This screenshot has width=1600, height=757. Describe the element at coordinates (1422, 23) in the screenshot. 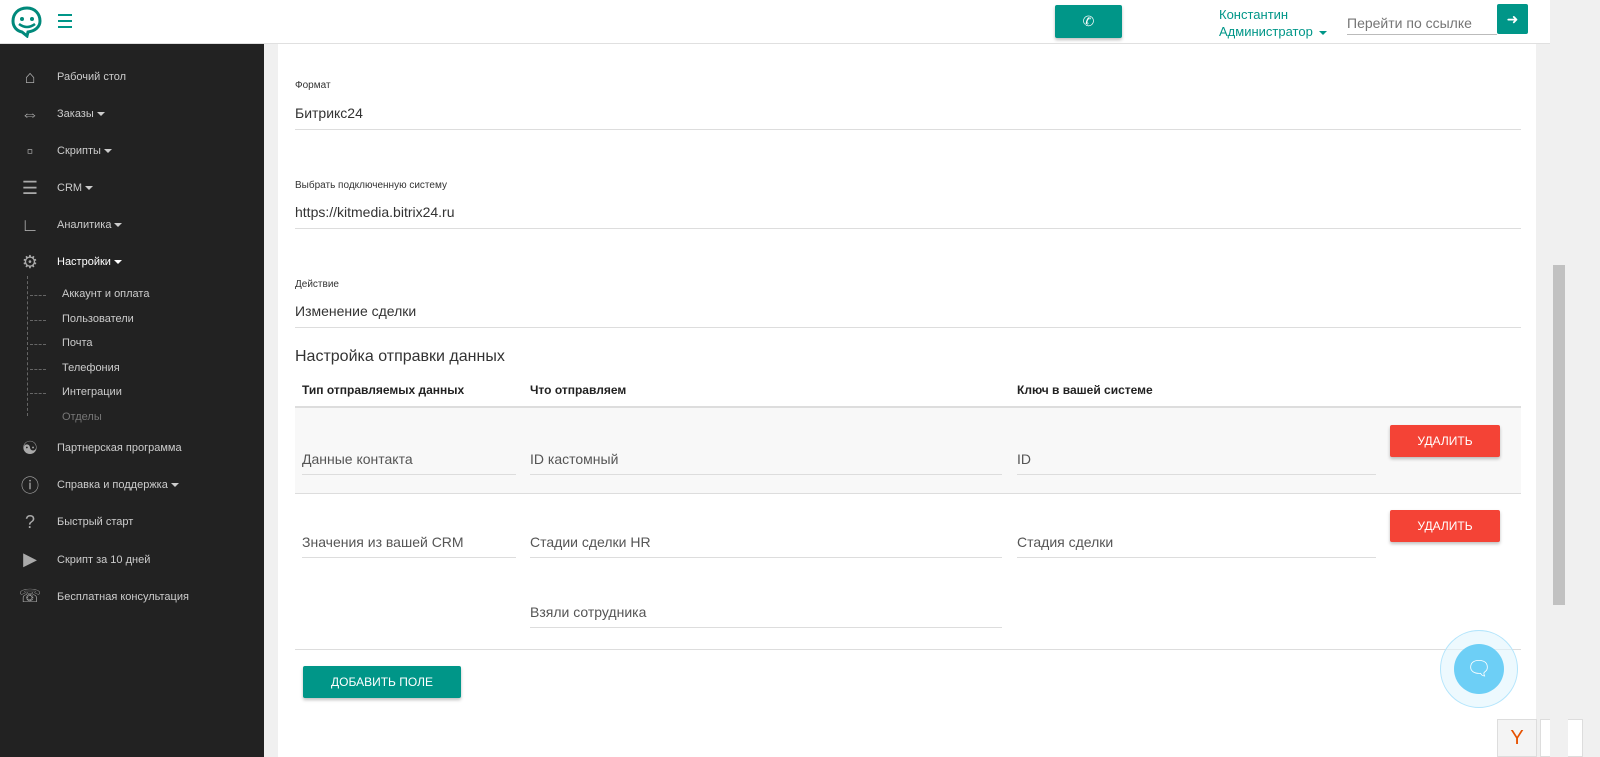

I see `link-input` at that location.